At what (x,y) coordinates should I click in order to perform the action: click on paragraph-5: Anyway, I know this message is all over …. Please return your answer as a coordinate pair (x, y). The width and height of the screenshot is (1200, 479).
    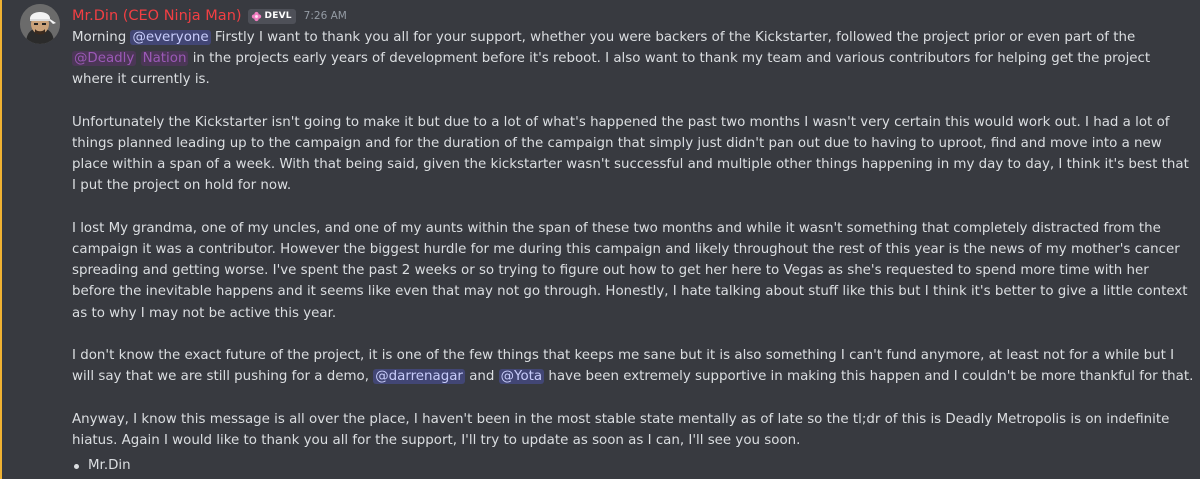
    Looking at the image, I should click on (621, 429).